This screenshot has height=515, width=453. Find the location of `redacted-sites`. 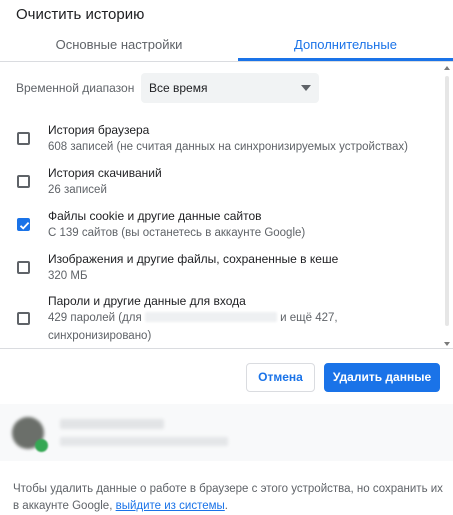

redacted-sites is located at coordinates (210, 317).